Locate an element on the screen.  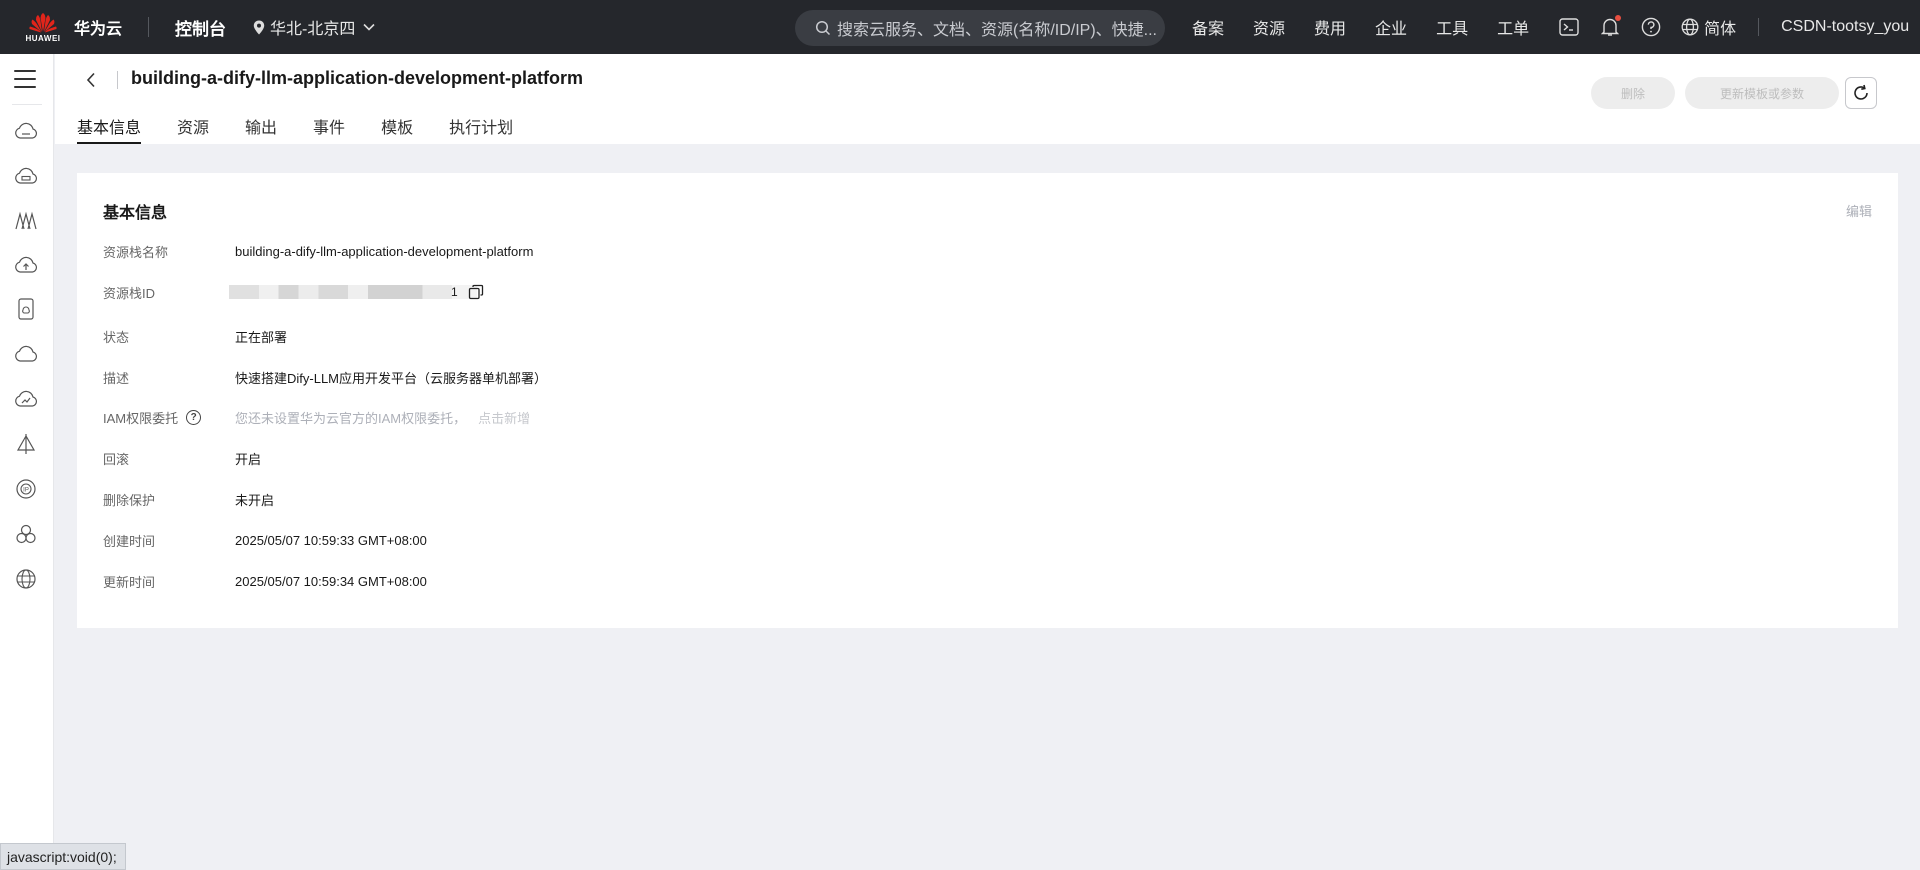
search-icon is located at coordinates (823, 28).